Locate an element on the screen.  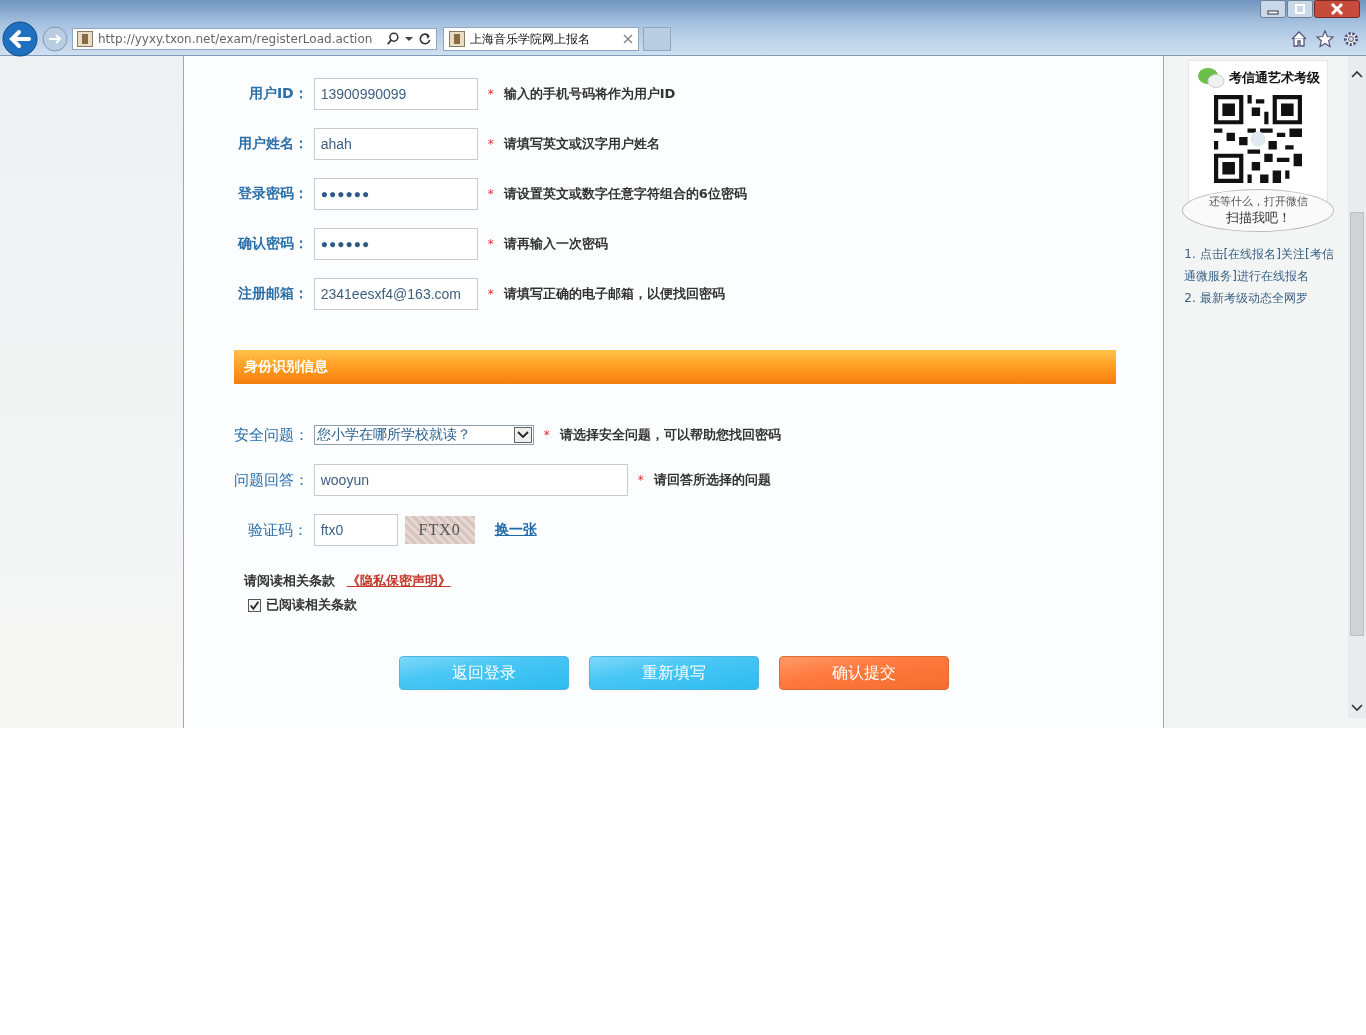
field-hint: 请回答所选择的问题 is located at coordinates (712, 480).